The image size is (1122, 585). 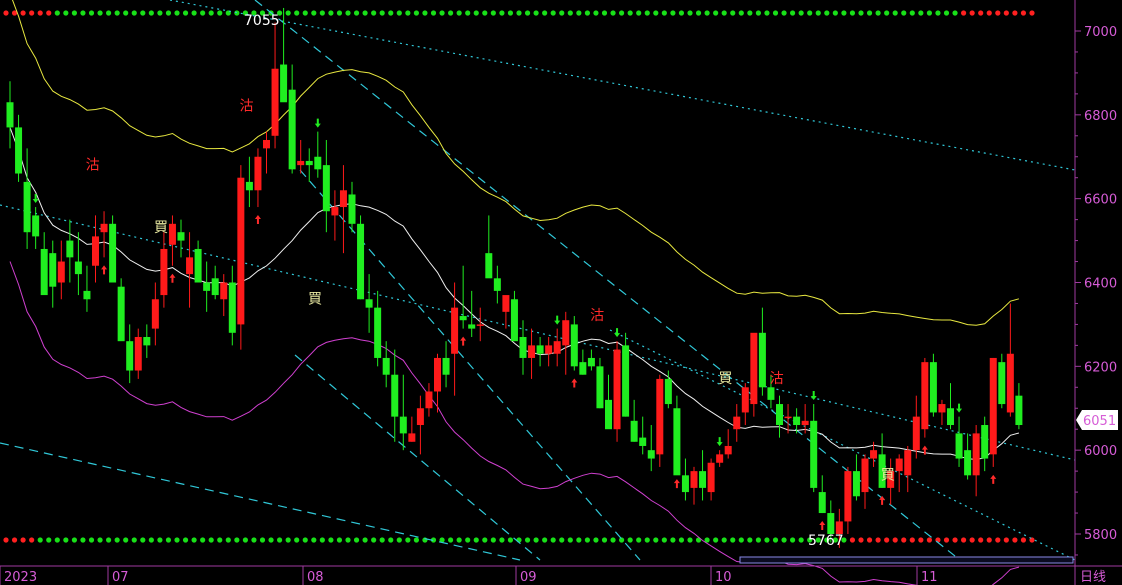 I want to click on y-tick-label: 7000, so click(x=1100, y=32).